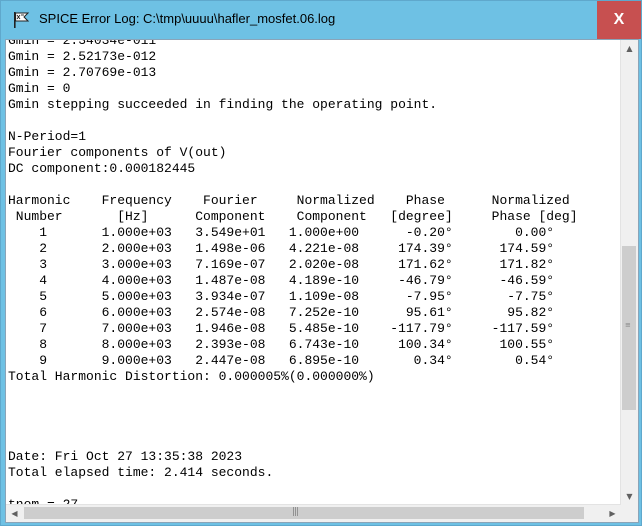 The height and width of the screenshot is (526, 642). Describe the element at coordinates (629, 496) in the screenshot. I see `scroll-down-arrow-icon: ▼` at that location.